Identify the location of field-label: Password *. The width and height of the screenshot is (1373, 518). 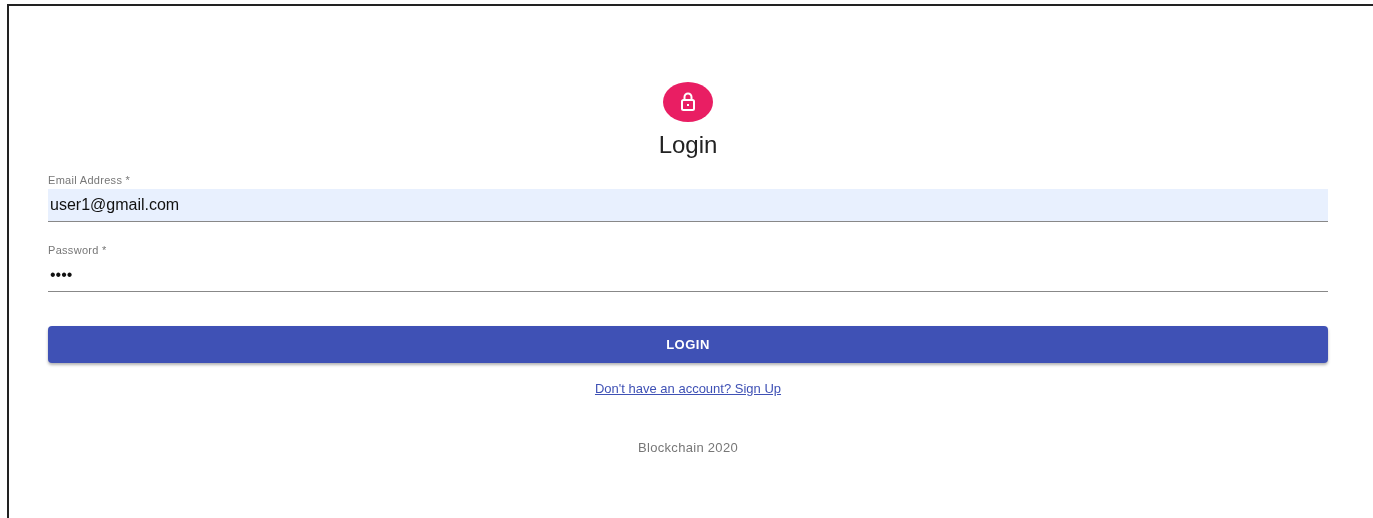
(78, 250).